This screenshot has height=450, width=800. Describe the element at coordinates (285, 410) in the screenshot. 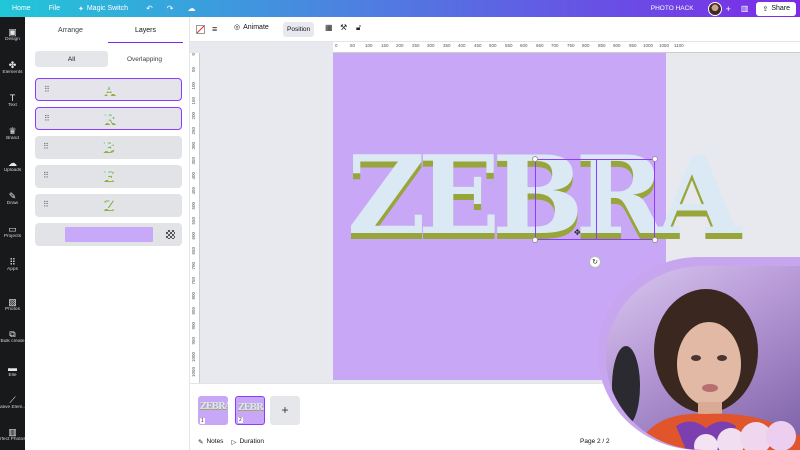

I see `add-page-button: +` at that location.